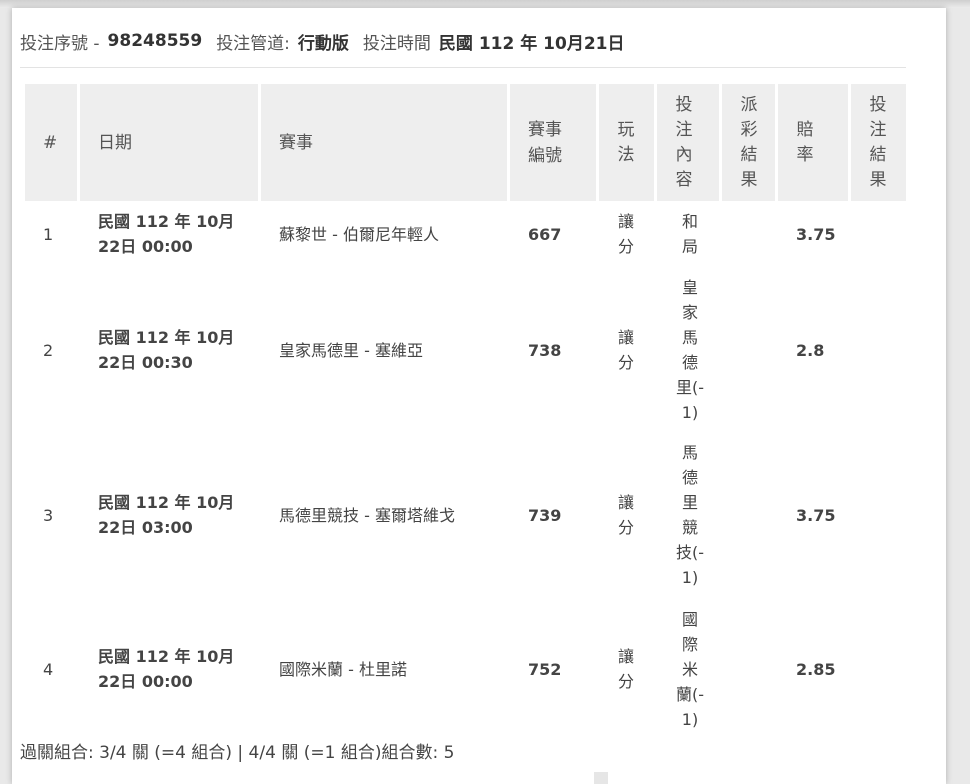 Image resolution: width=970 pixels, height=784 pixels. What do you see at coordinates (463, 67) in the screenshot?
I see `header-divider` at bounding box center [463, 67].